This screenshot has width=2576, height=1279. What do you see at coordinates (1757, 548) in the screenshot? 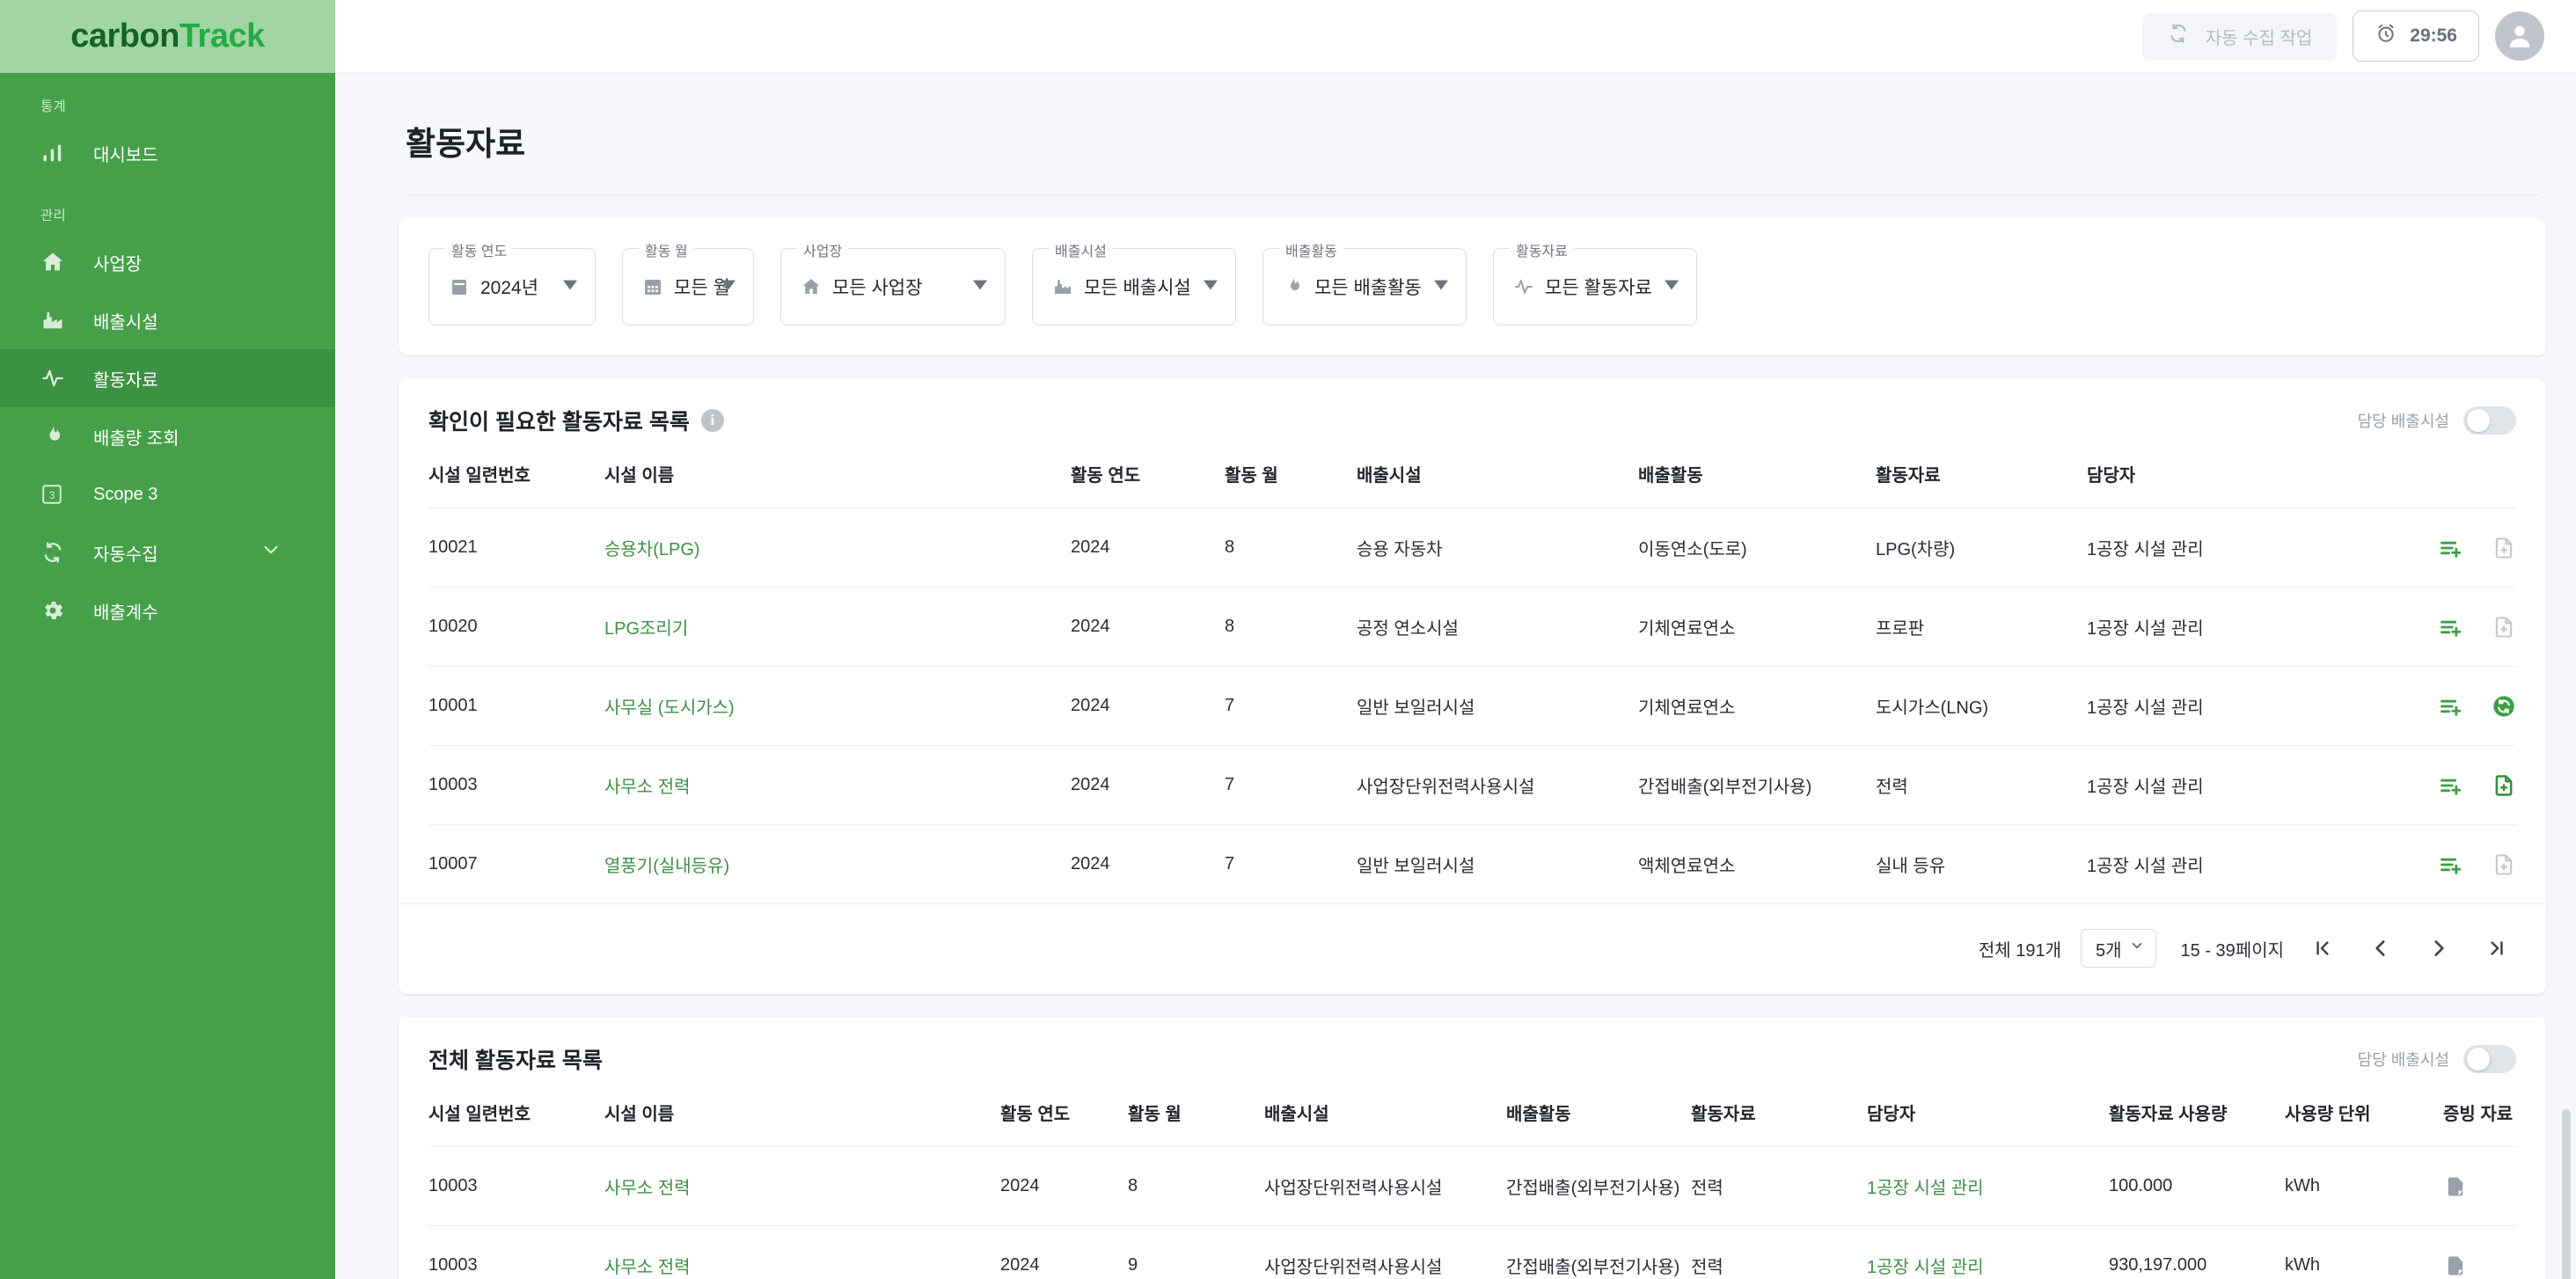
I see `cell-activity: 이동연소(도로)` at bounding box center [1757, 548].